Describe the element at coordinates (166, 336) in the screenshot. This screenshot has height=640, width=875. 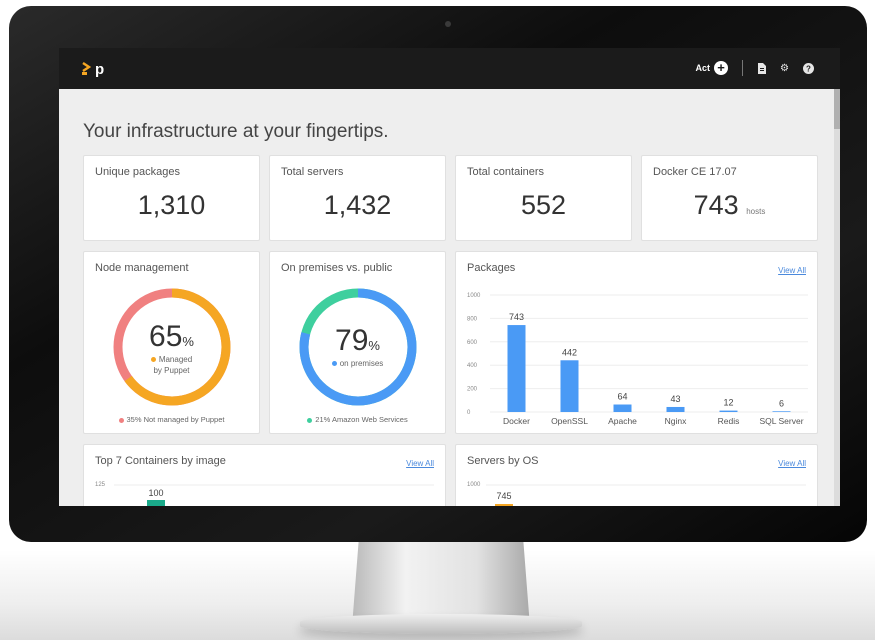
I see `donut-percent: 65` at that location.